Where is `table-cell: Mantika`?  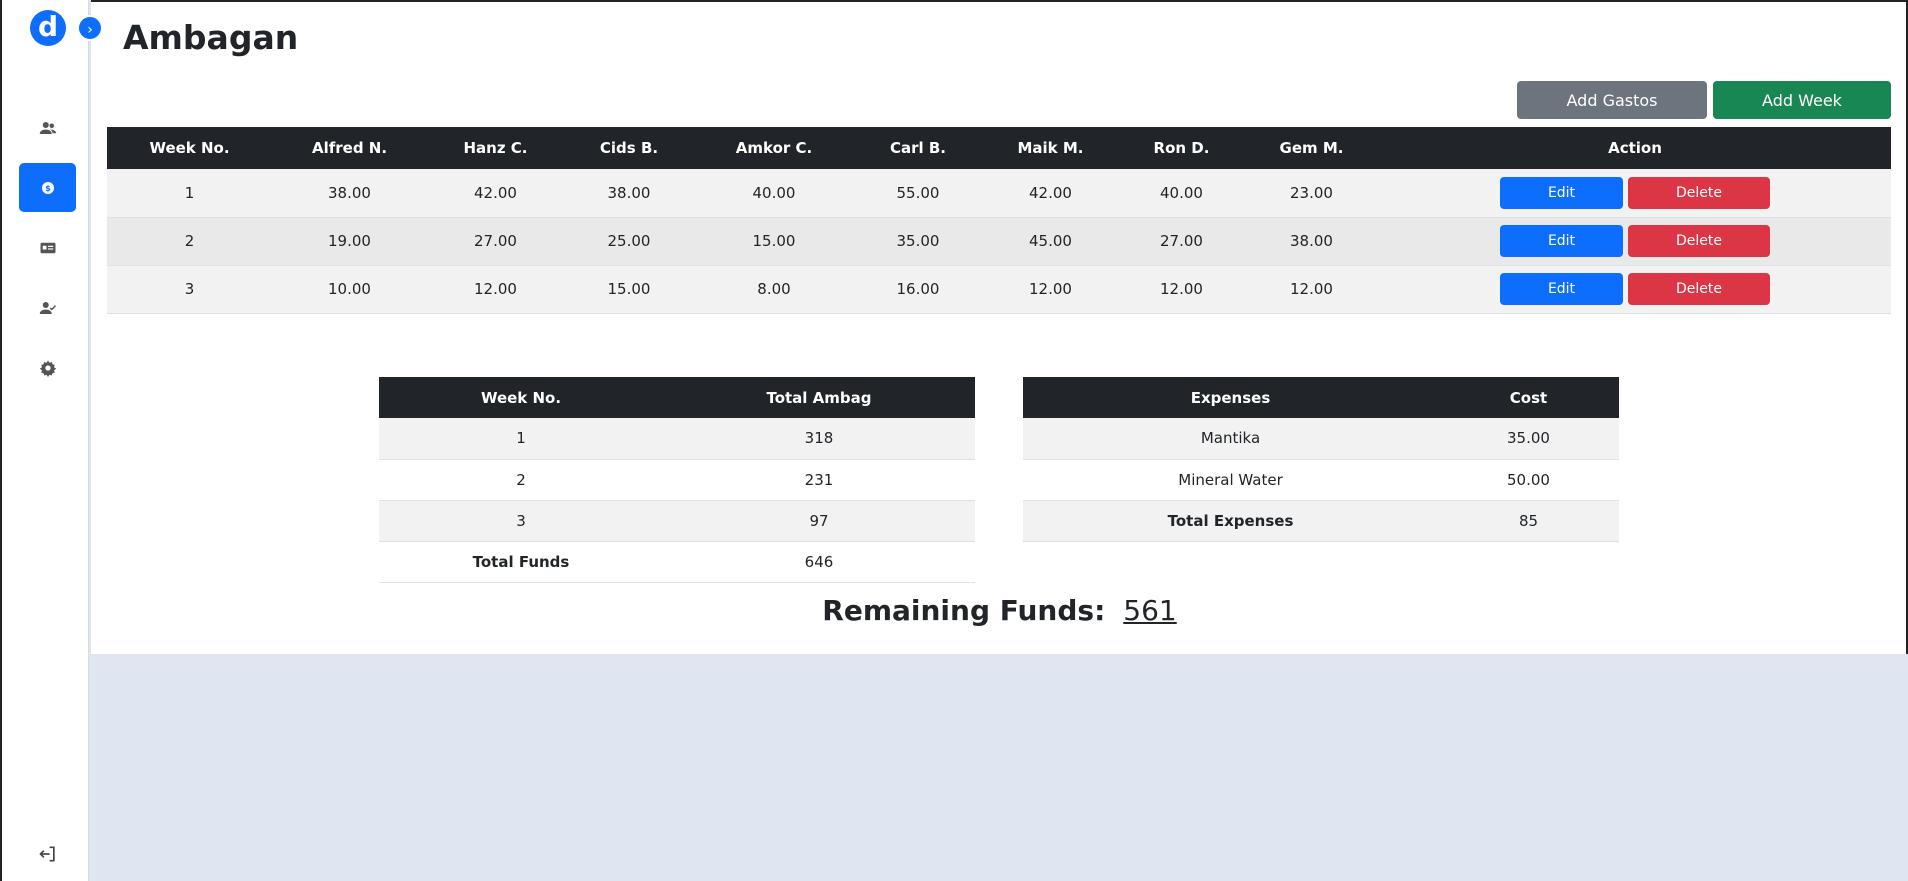
table-cell: Mantika is located at coordinates (1230, 439).